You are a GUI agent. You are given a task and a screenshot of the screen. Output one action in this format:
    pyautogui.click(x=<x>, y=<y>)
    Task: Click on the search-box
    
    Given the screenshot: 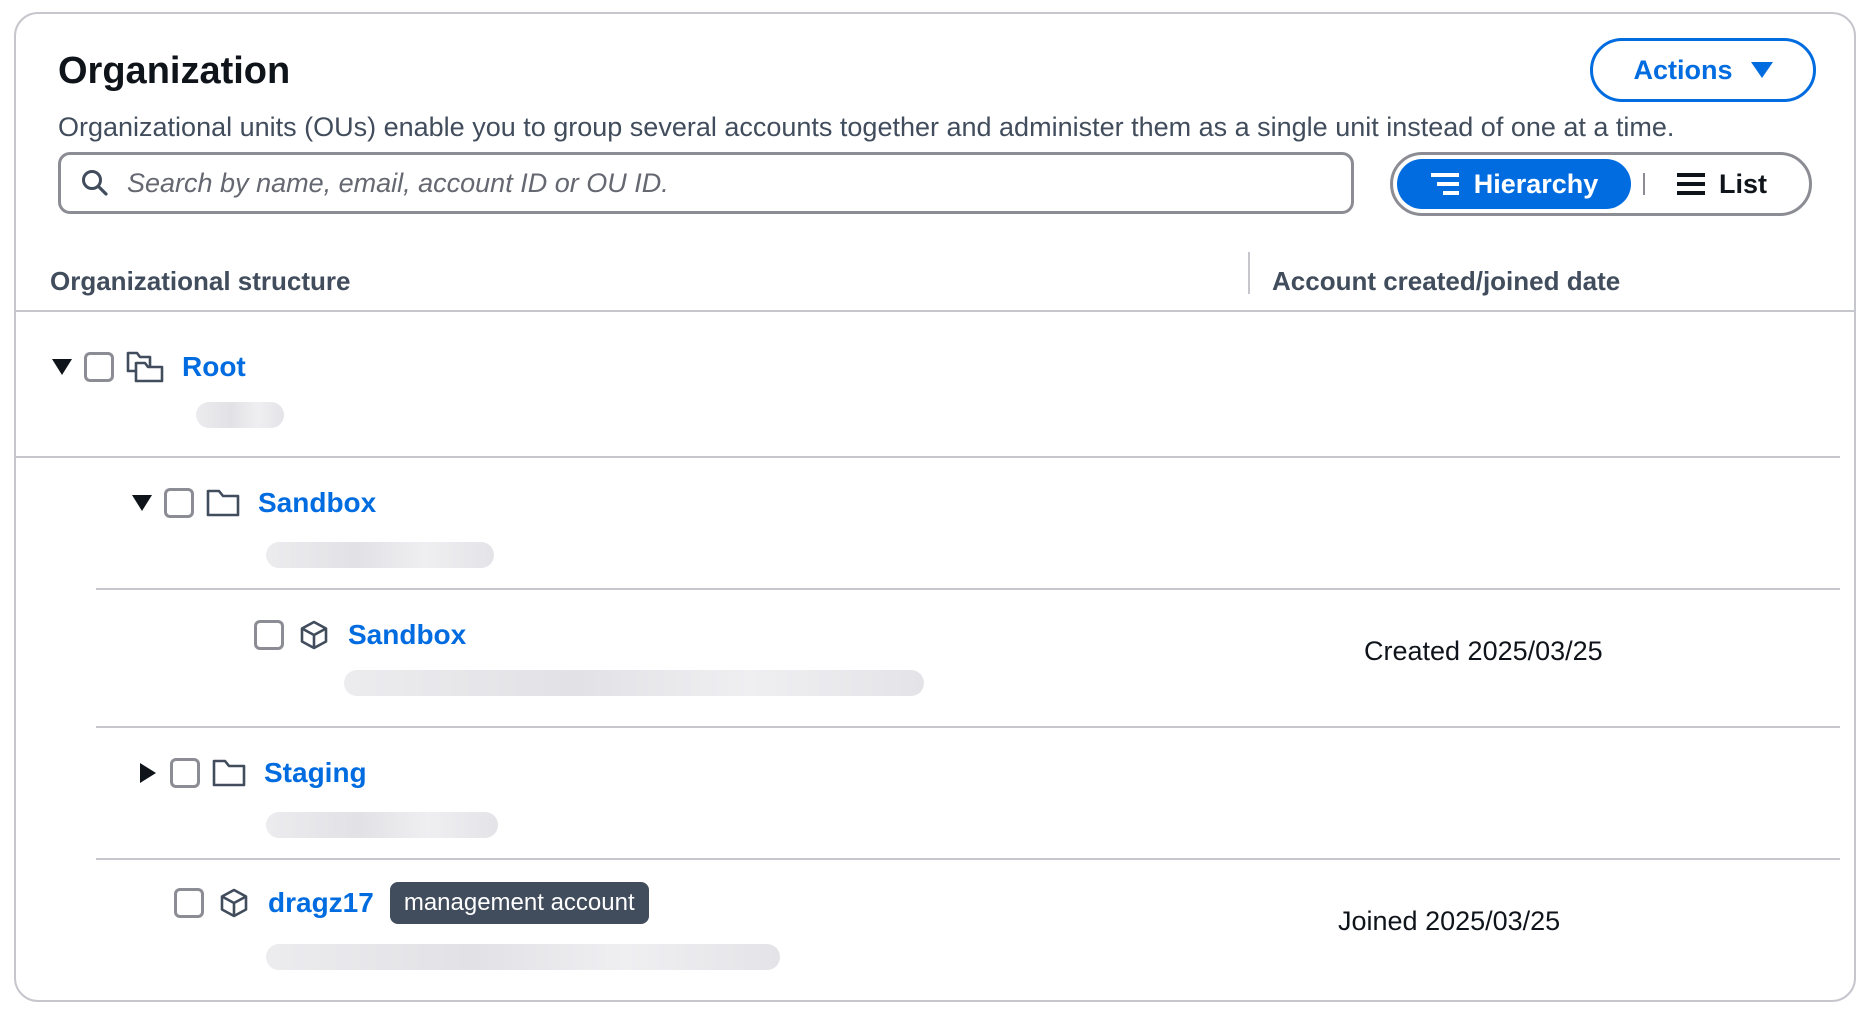 What is the action you would take?
    pyautogui.click(x=706, y=183)
    